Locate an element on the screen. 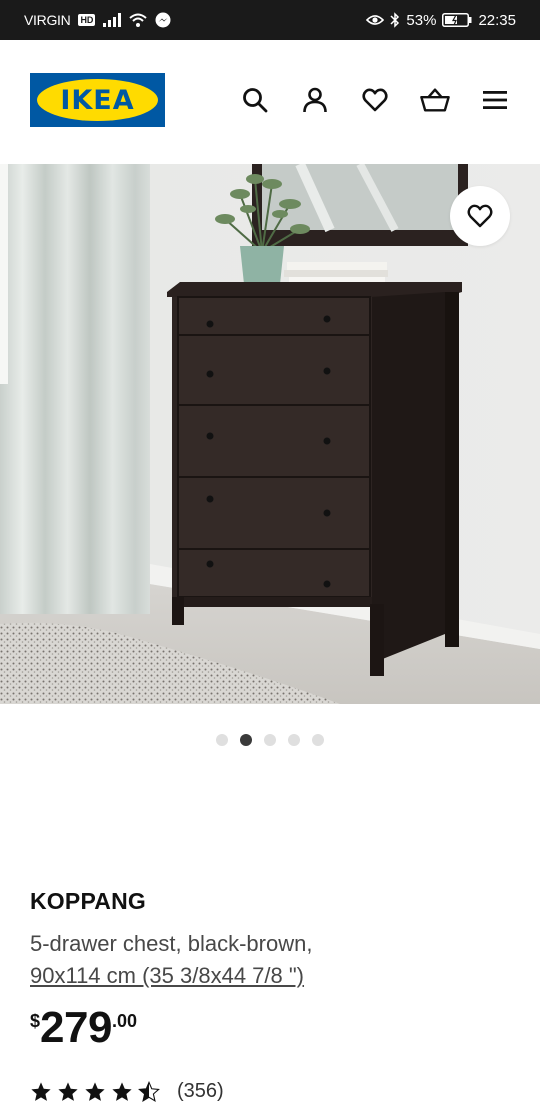 Image resolution: width=540 pixels, height=1120 pixels. wishlist-icon is located at coordinates (375, 100).